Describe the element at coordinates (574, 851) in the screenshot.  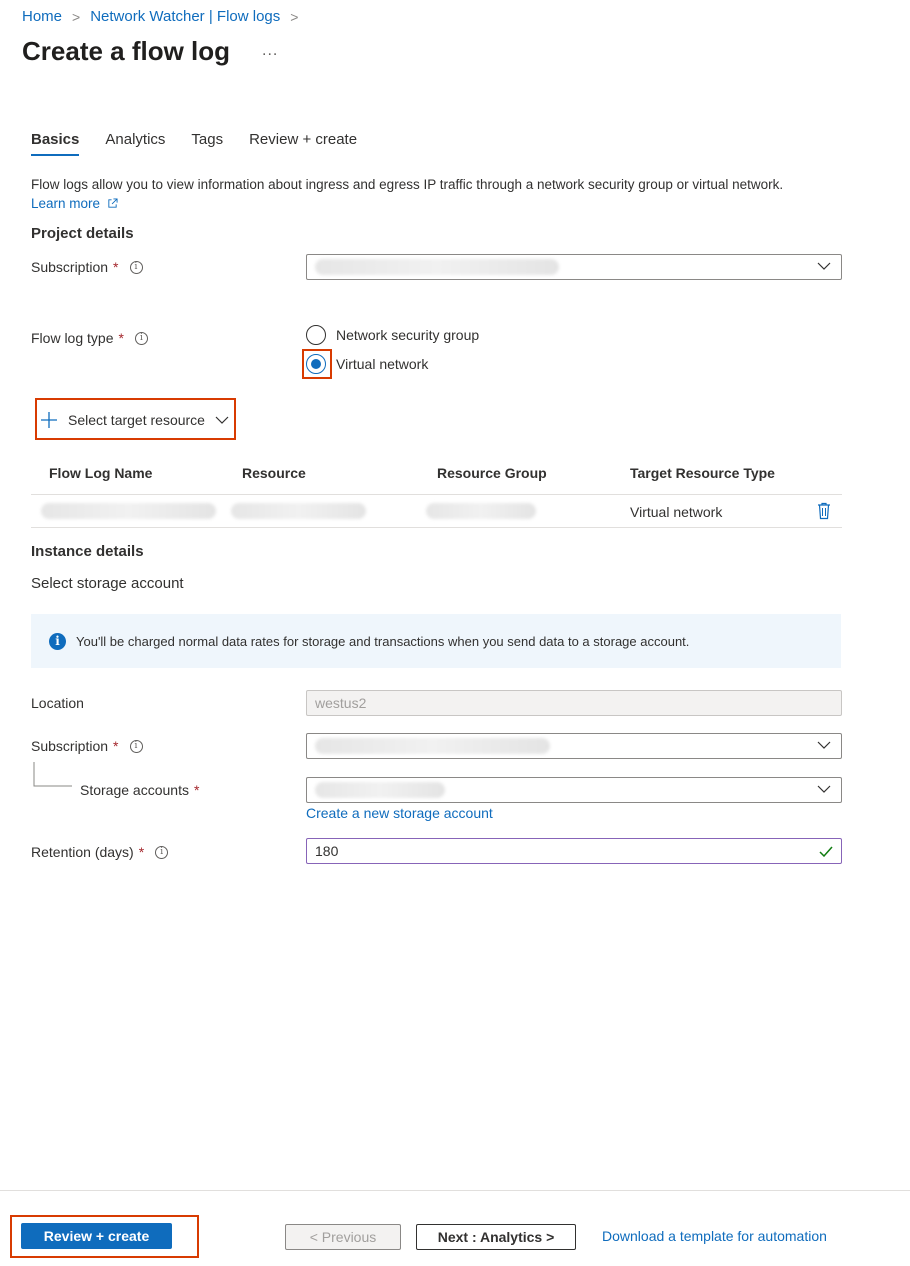
I see `retention-input: 180` at that location.